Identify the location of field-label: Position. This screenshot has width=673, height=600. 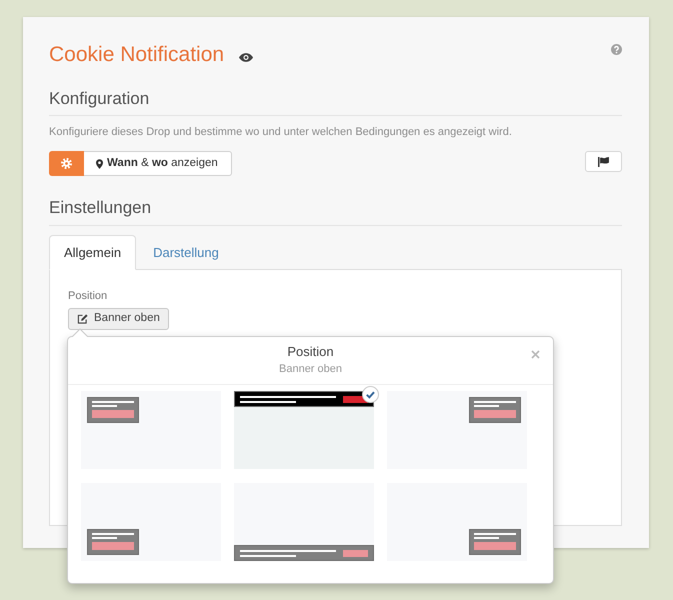
(88, 296).